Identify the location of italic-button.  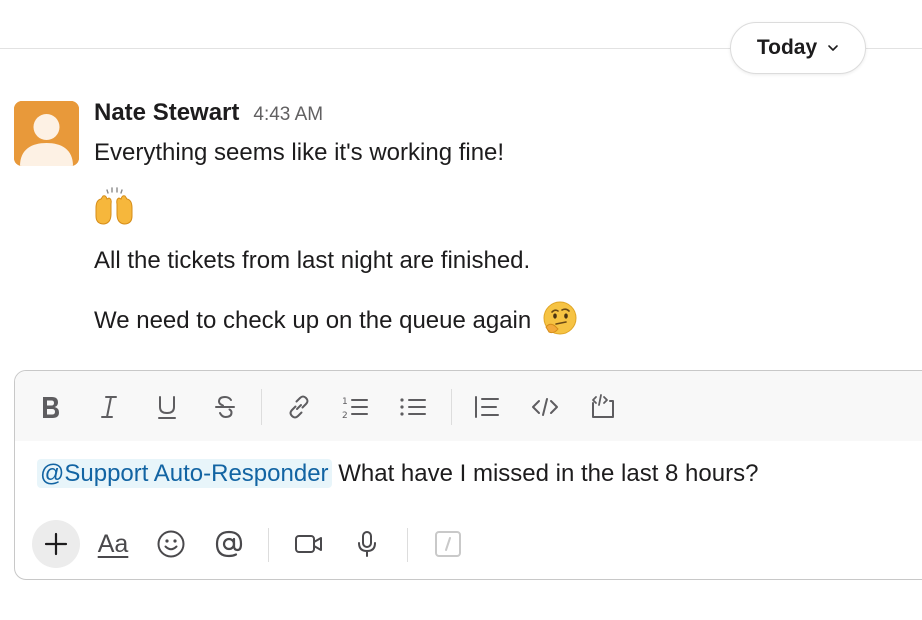
(109, 407).